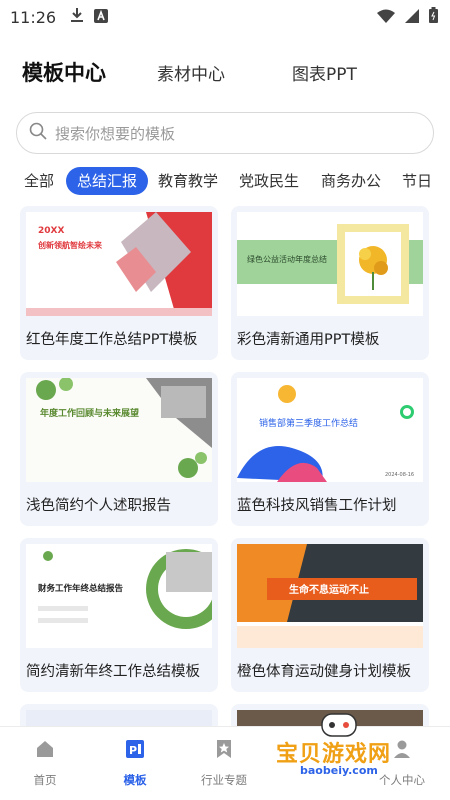 This screenshot has height=800, width=450. I want to click on notification-a-icon, so click(101, 17).